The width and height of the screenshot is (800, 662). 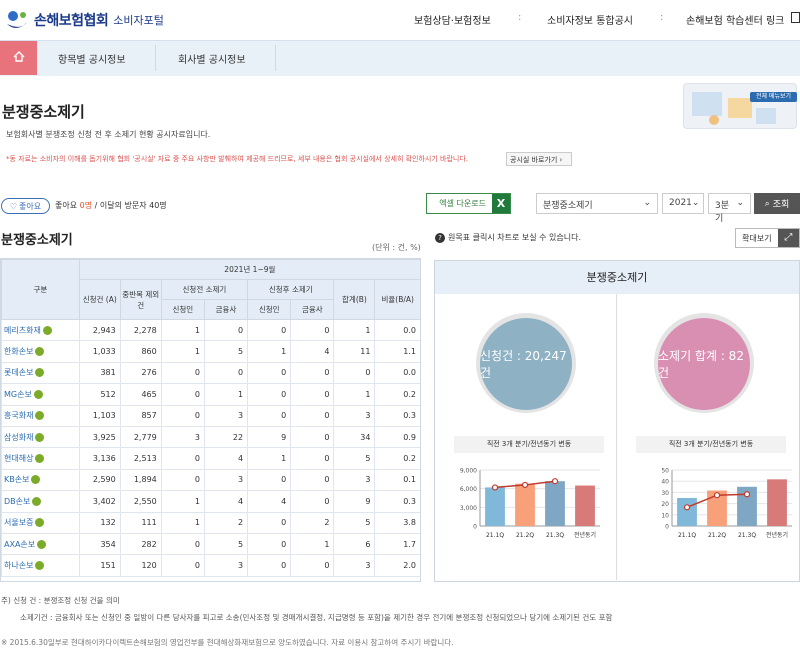 I want to click on topnav-consult: 보험상담·보험정보, so click(x=452, y=19).